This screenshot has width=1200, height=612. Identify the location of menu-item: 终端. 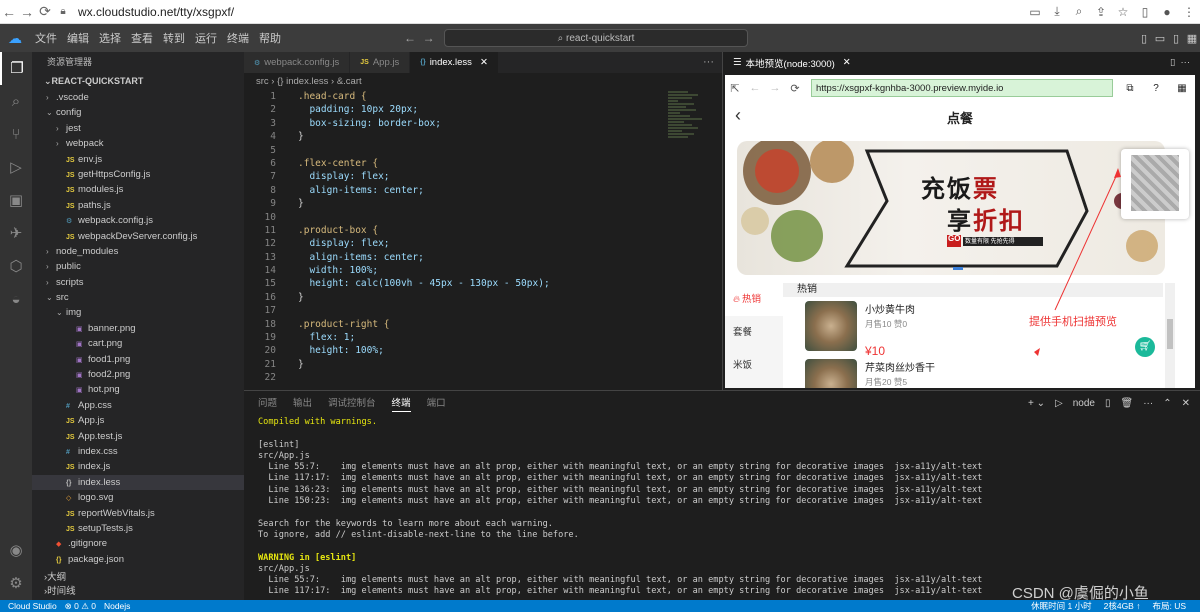
(238, 38).